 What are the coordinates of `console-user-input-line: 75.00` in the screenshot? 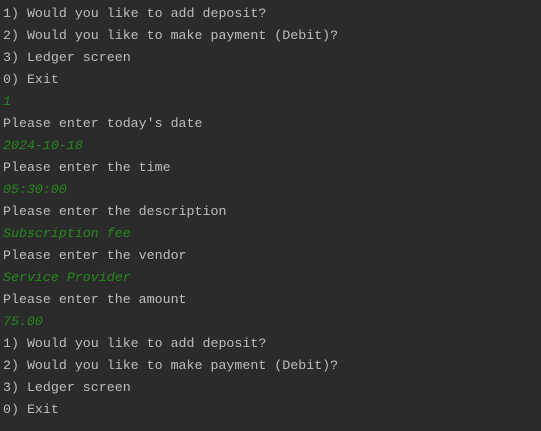 It's located at (23, 321).